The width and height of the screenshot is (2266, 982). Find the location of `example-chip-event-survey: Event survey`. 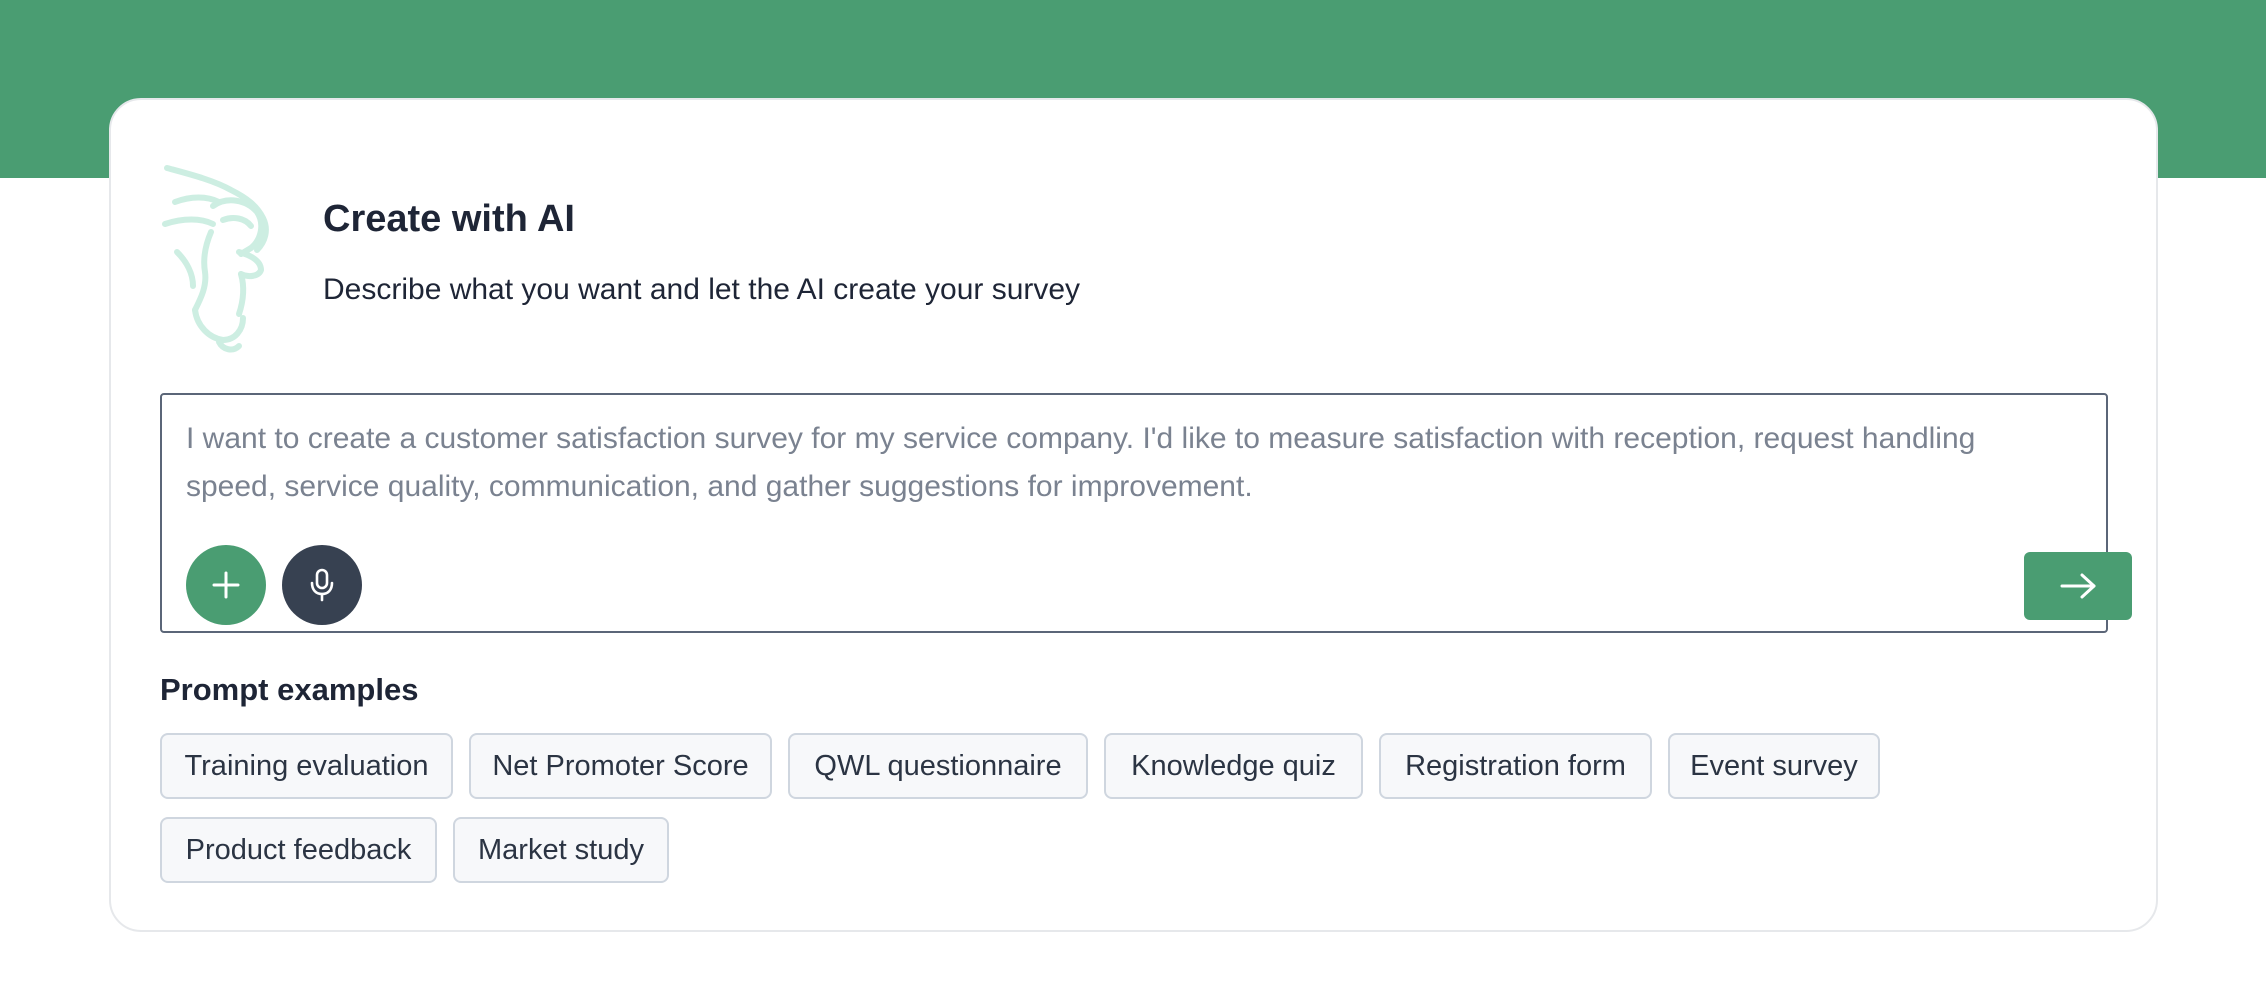

example-chip-event-survey: Event survey is located at coordinates (1774, 766).